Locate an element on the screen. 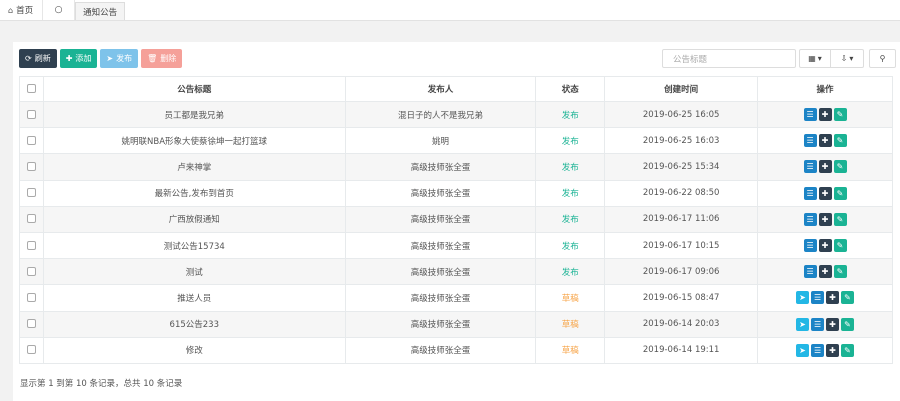 The width and height of the screenshot is (900, 401). tab-refresh: ○ is located at coordinates (59, 10).